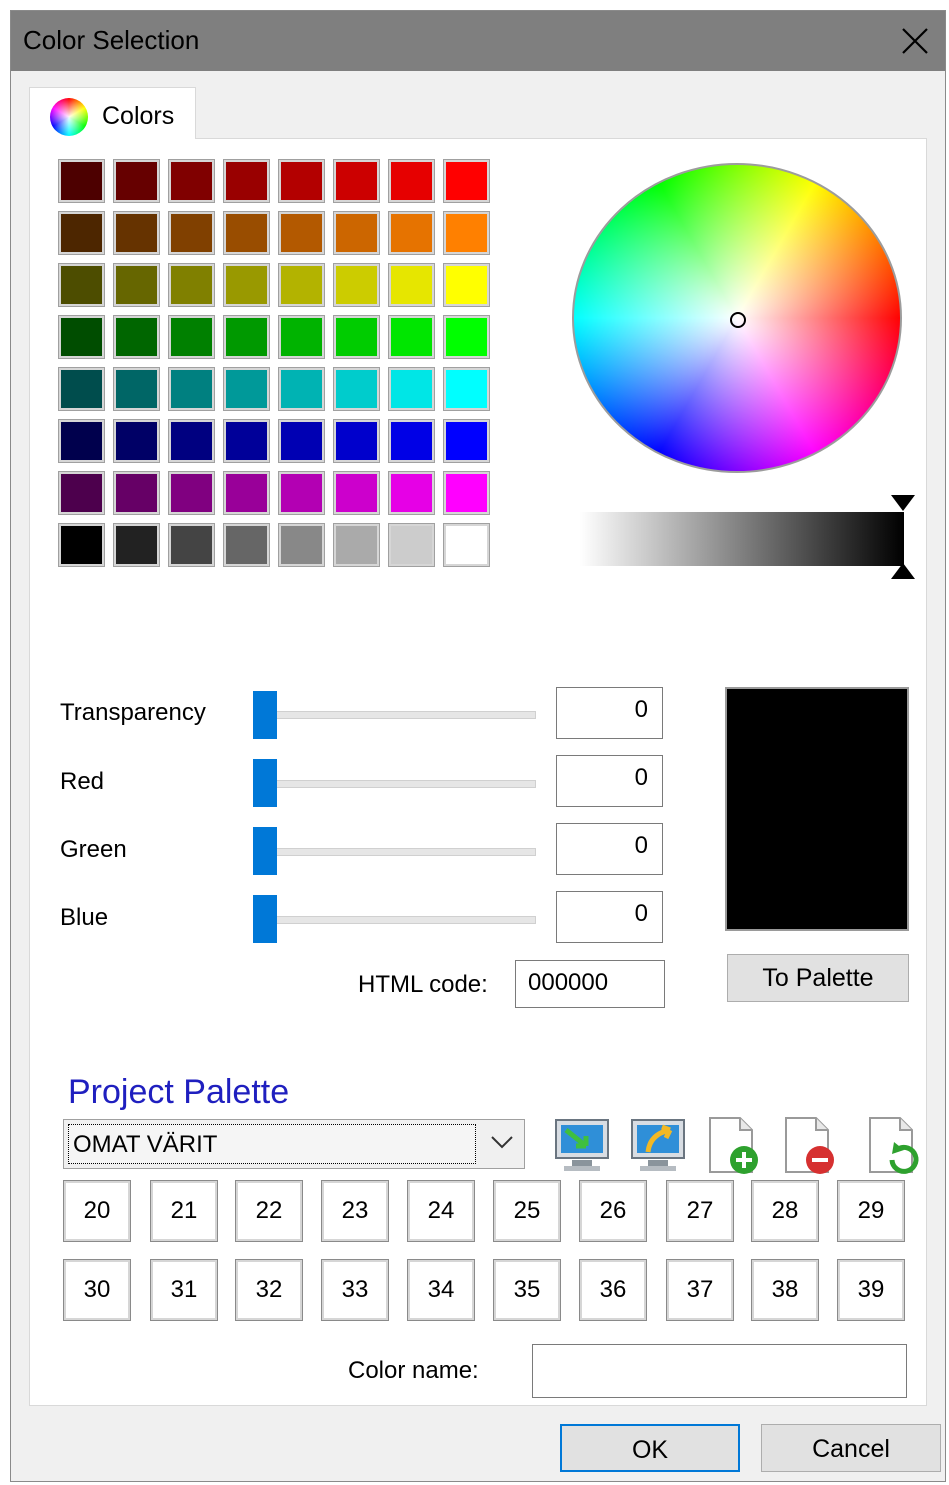 The height and width of the screenshot is (1485, 949). I want to click on luminance-bar, so click(742, 539).